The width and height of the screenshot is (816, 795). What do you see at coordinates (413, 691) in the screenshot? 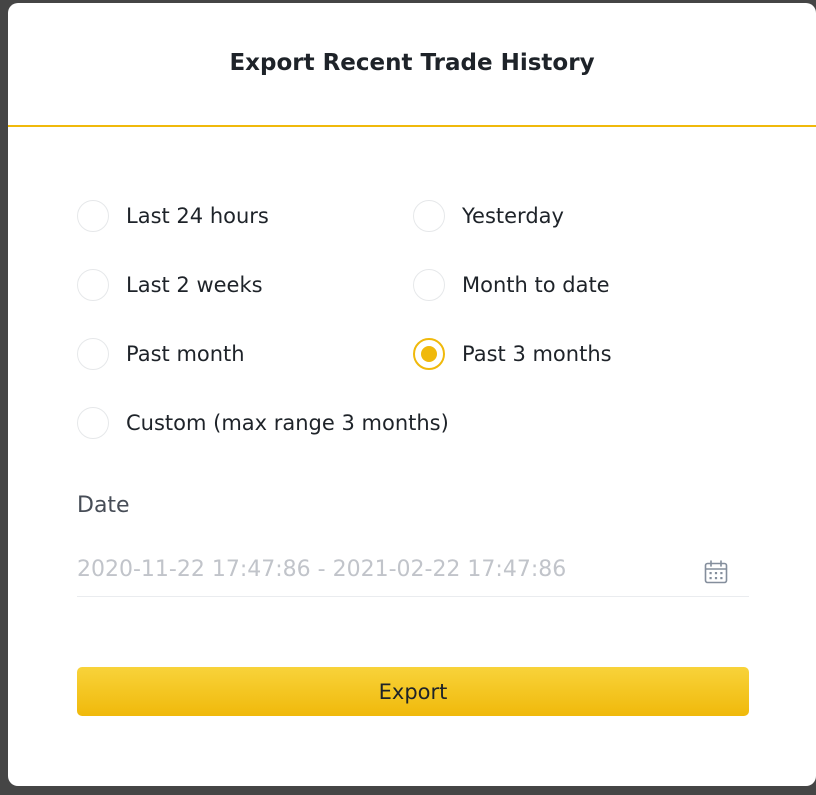
I see `export-button: Export` at bounding box center [413, 691].